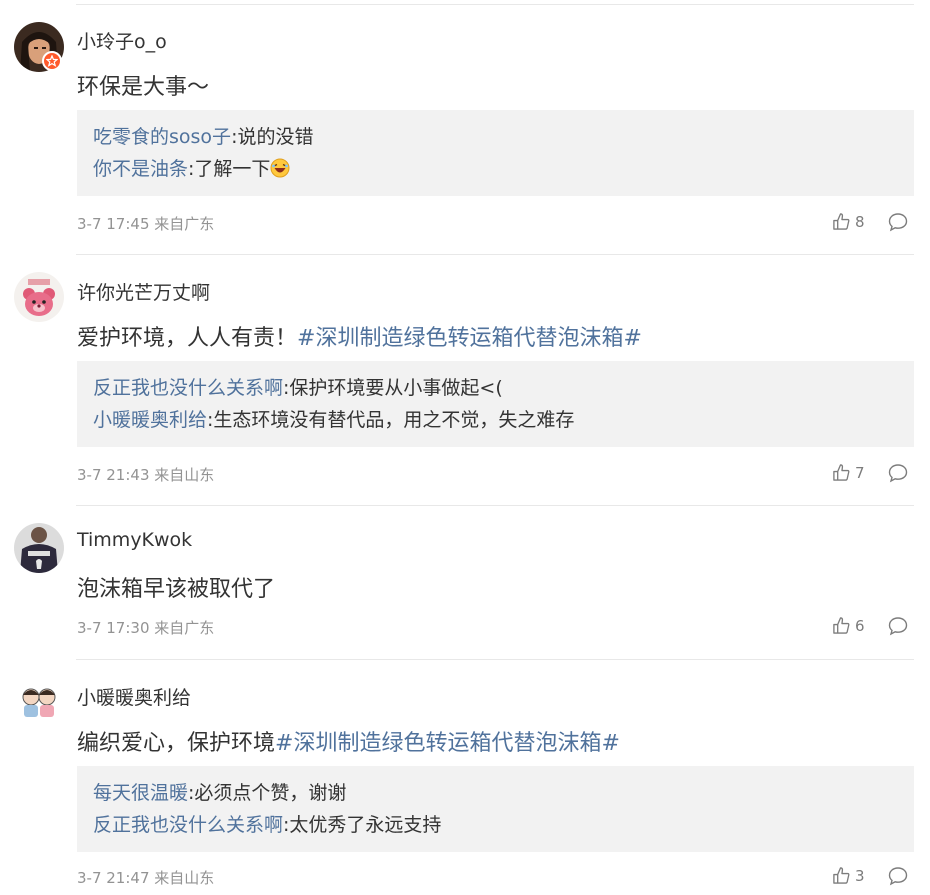  I want to click on reply-item: 每天很温暖:必须点个赞，谢谢, so click(503, 793).